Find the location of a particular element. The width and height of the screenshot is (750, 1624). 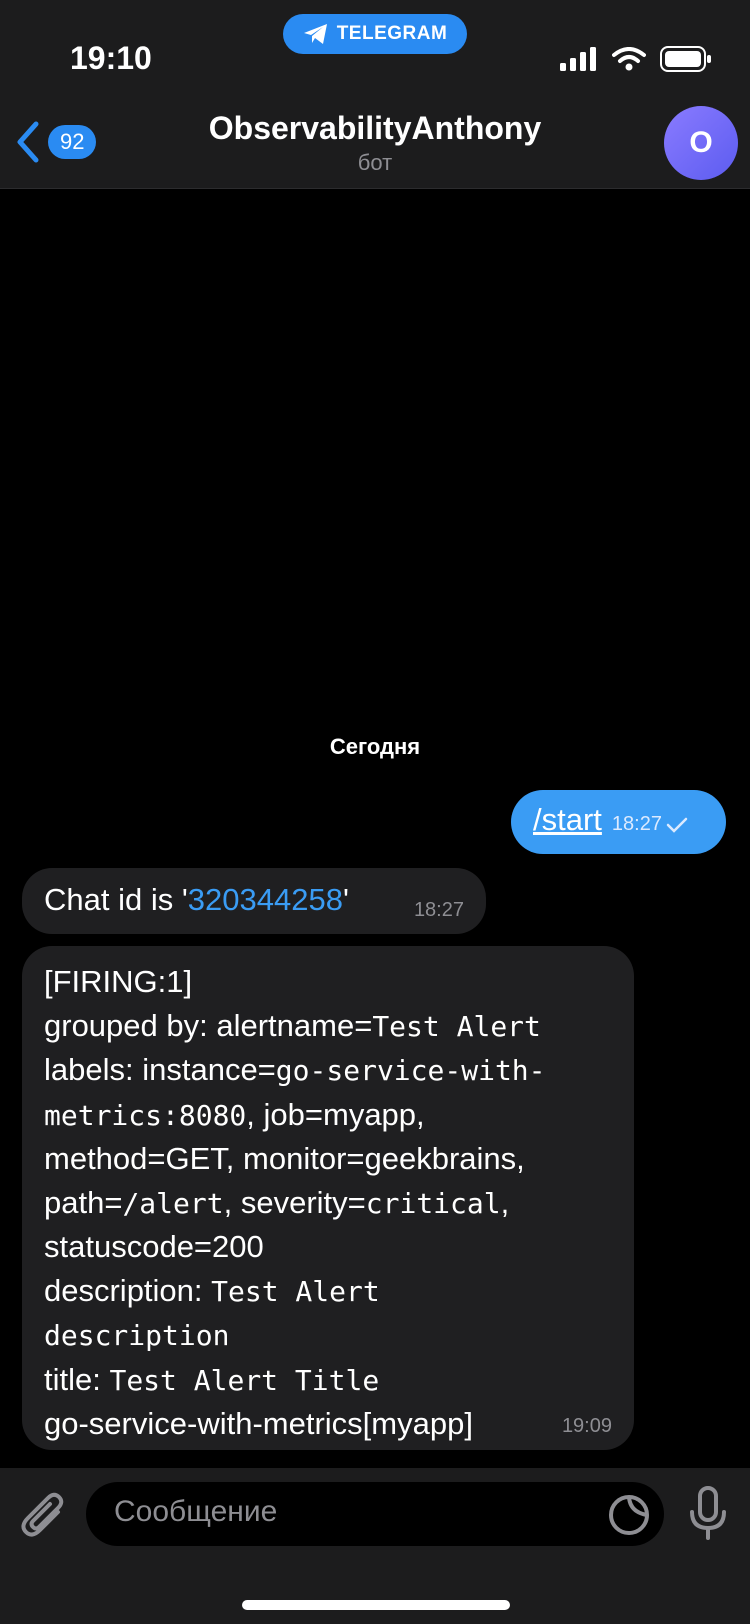

line-text: labels: instance= is located at coordinates (160, 1069).